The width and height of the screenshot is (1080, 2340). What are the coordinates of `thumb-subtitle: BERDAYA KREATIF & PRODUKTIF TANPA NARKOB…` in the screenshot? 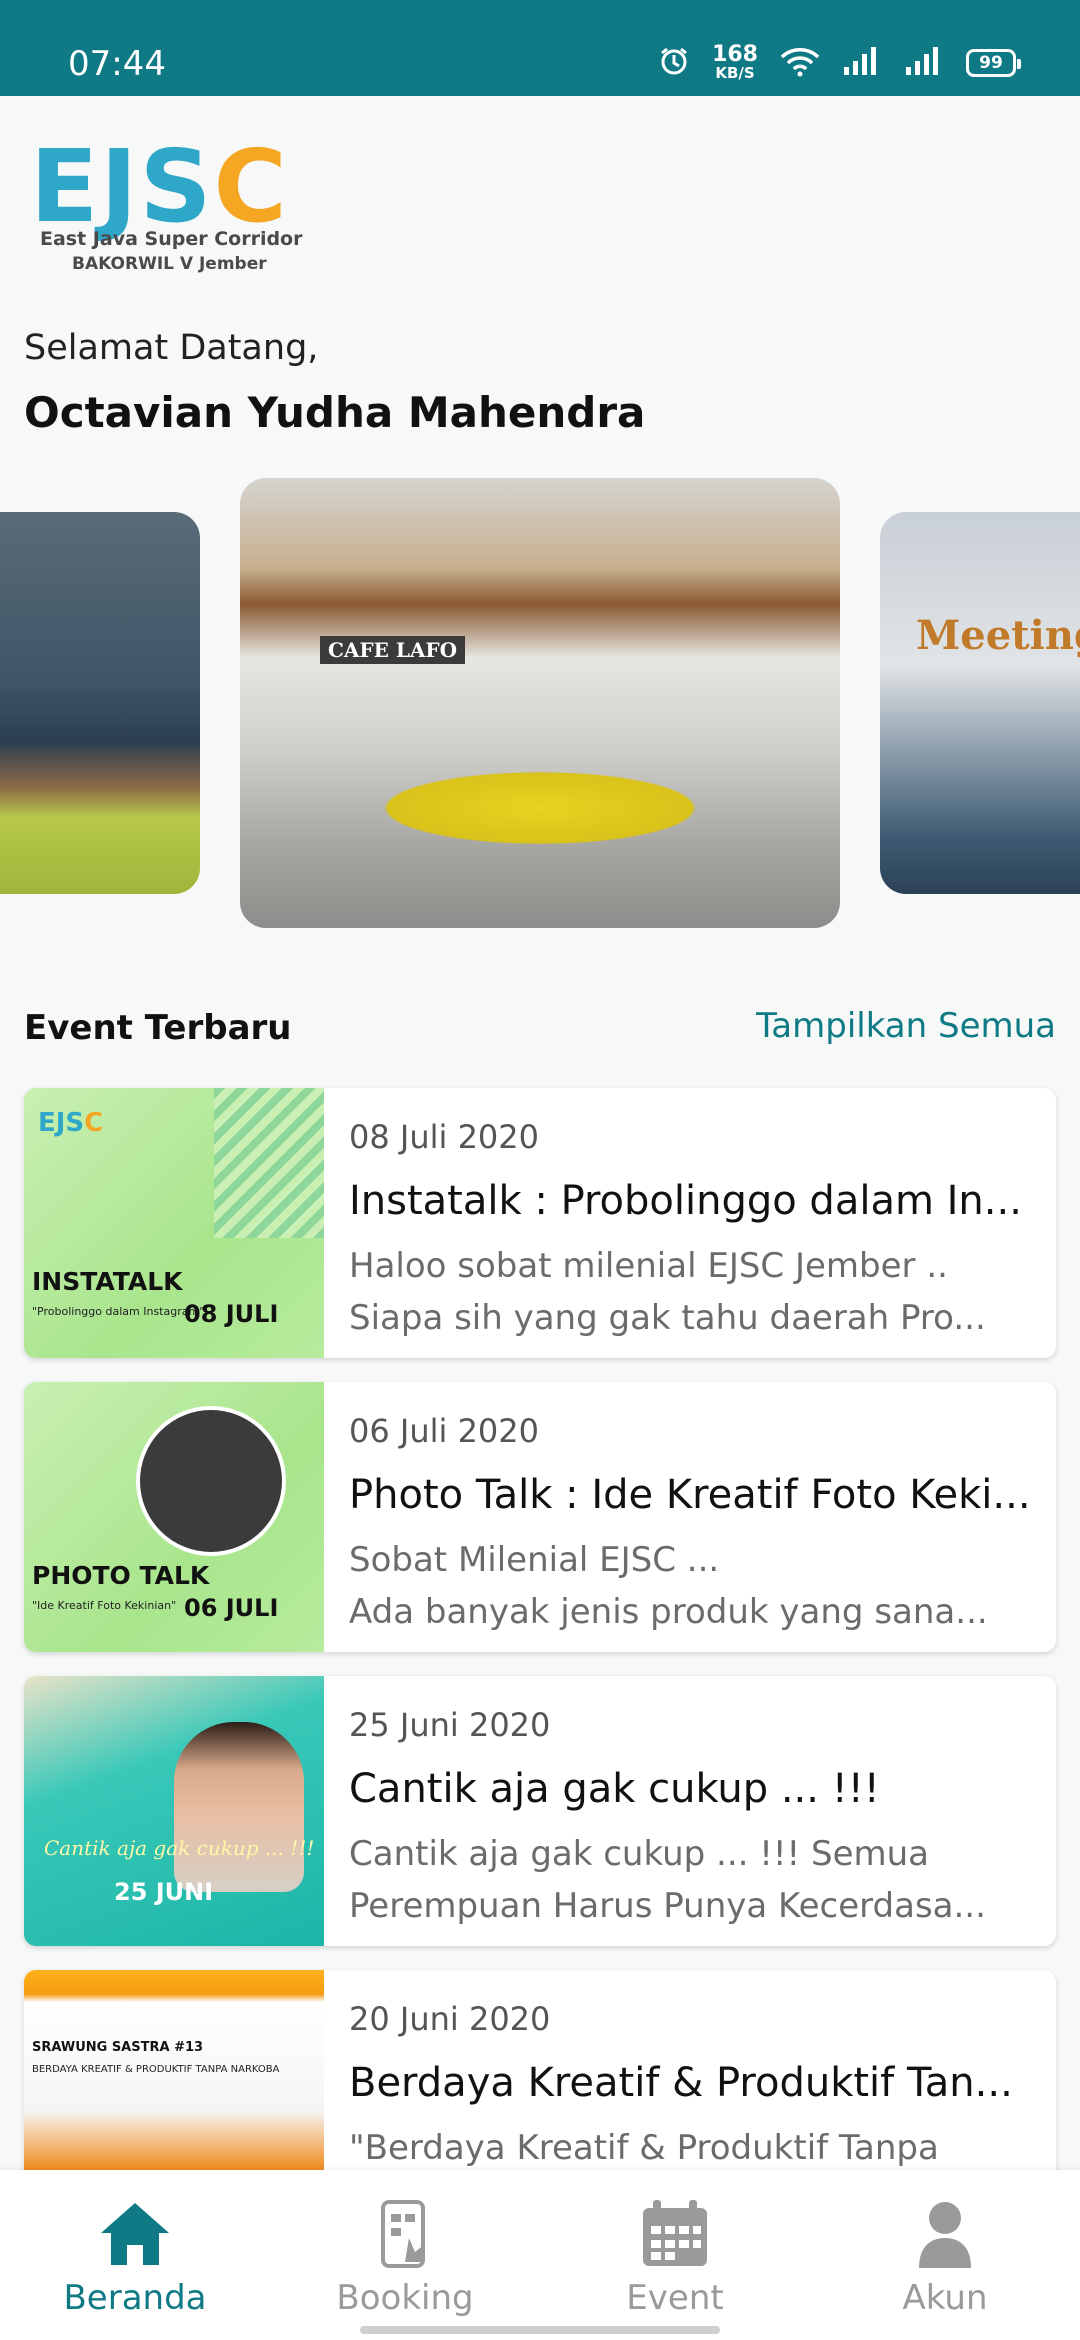 It's located at (156, 2069).